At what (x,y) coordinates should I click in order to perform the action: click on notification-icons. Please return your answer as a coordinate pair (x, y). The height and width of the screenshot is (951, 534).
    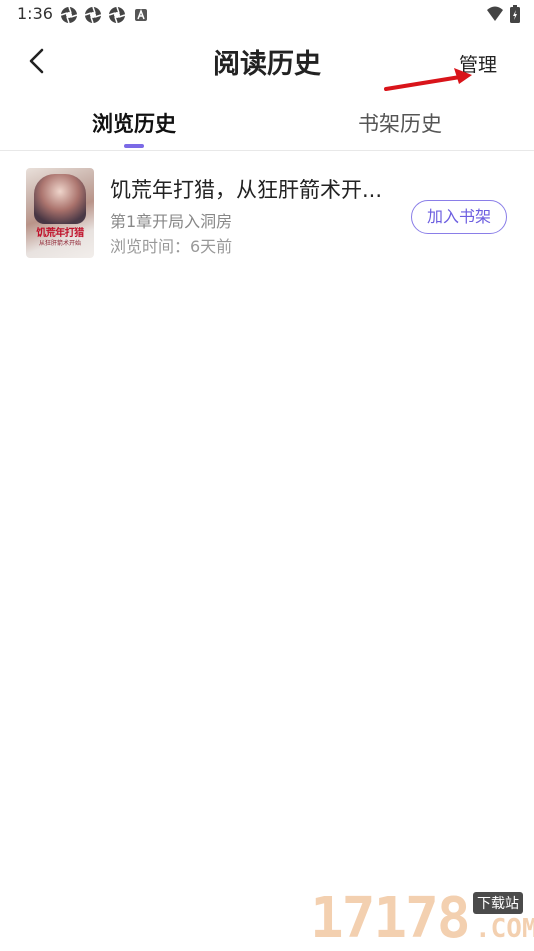
    Looking at the image, I should click on (105, 15).